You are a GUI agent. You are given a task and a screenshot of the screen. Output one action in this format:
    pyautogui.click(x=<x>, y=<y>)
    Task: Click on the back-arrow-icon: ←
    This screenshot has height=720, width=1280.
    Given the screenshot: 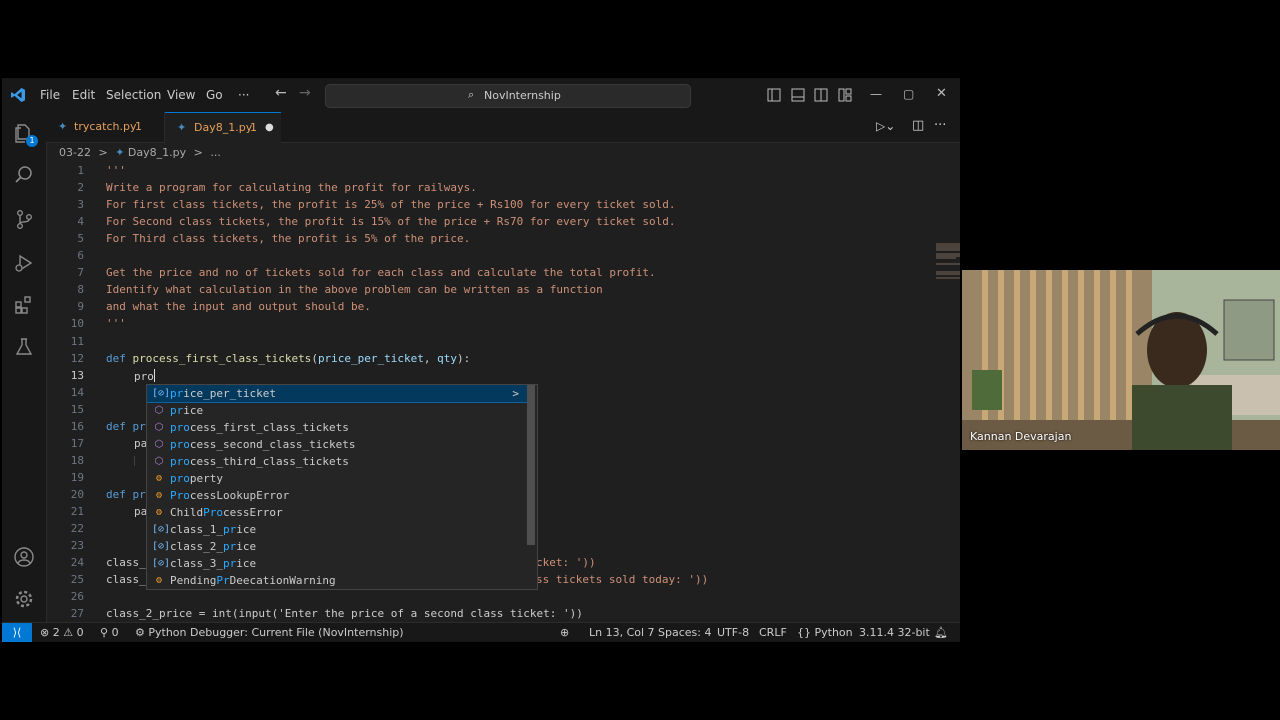 What is the action you would take?
    pyautogui.click(x=281, y=93)
    